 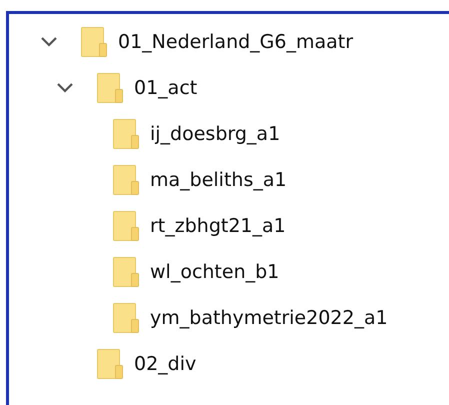 What do you see at coordinates (218, 180) in the screenshot?
I see `folder-name: ma_beliths_a1` at bounding box center [218, 180].